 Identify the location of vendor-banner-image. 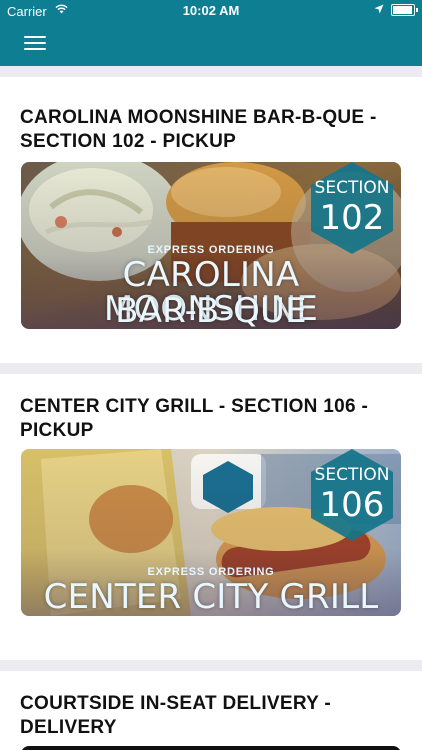
(211, 748).